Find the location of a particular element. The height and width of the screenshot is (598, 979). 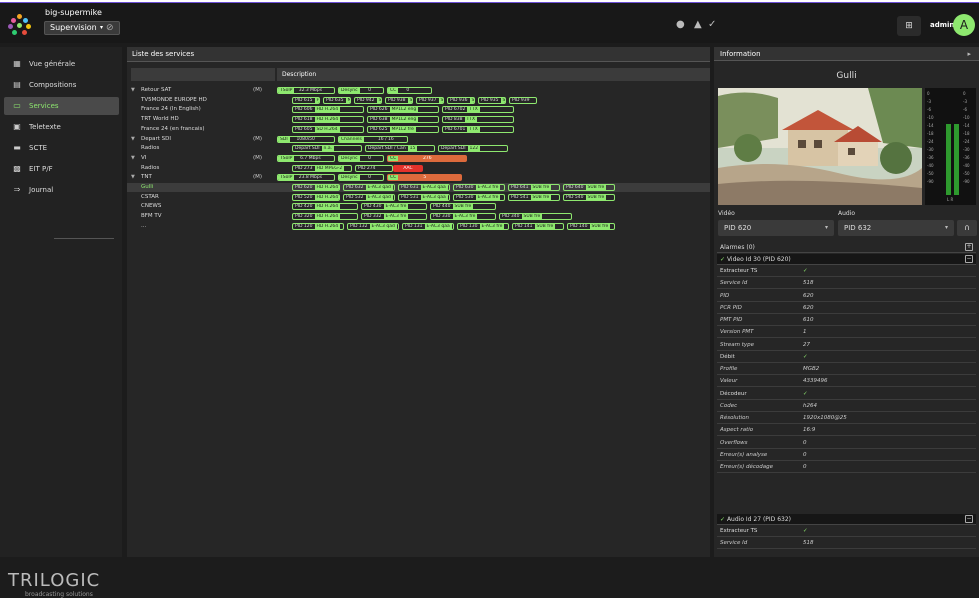

stream-badge: SDI 1080i50 is located at coordinates (306, 139).